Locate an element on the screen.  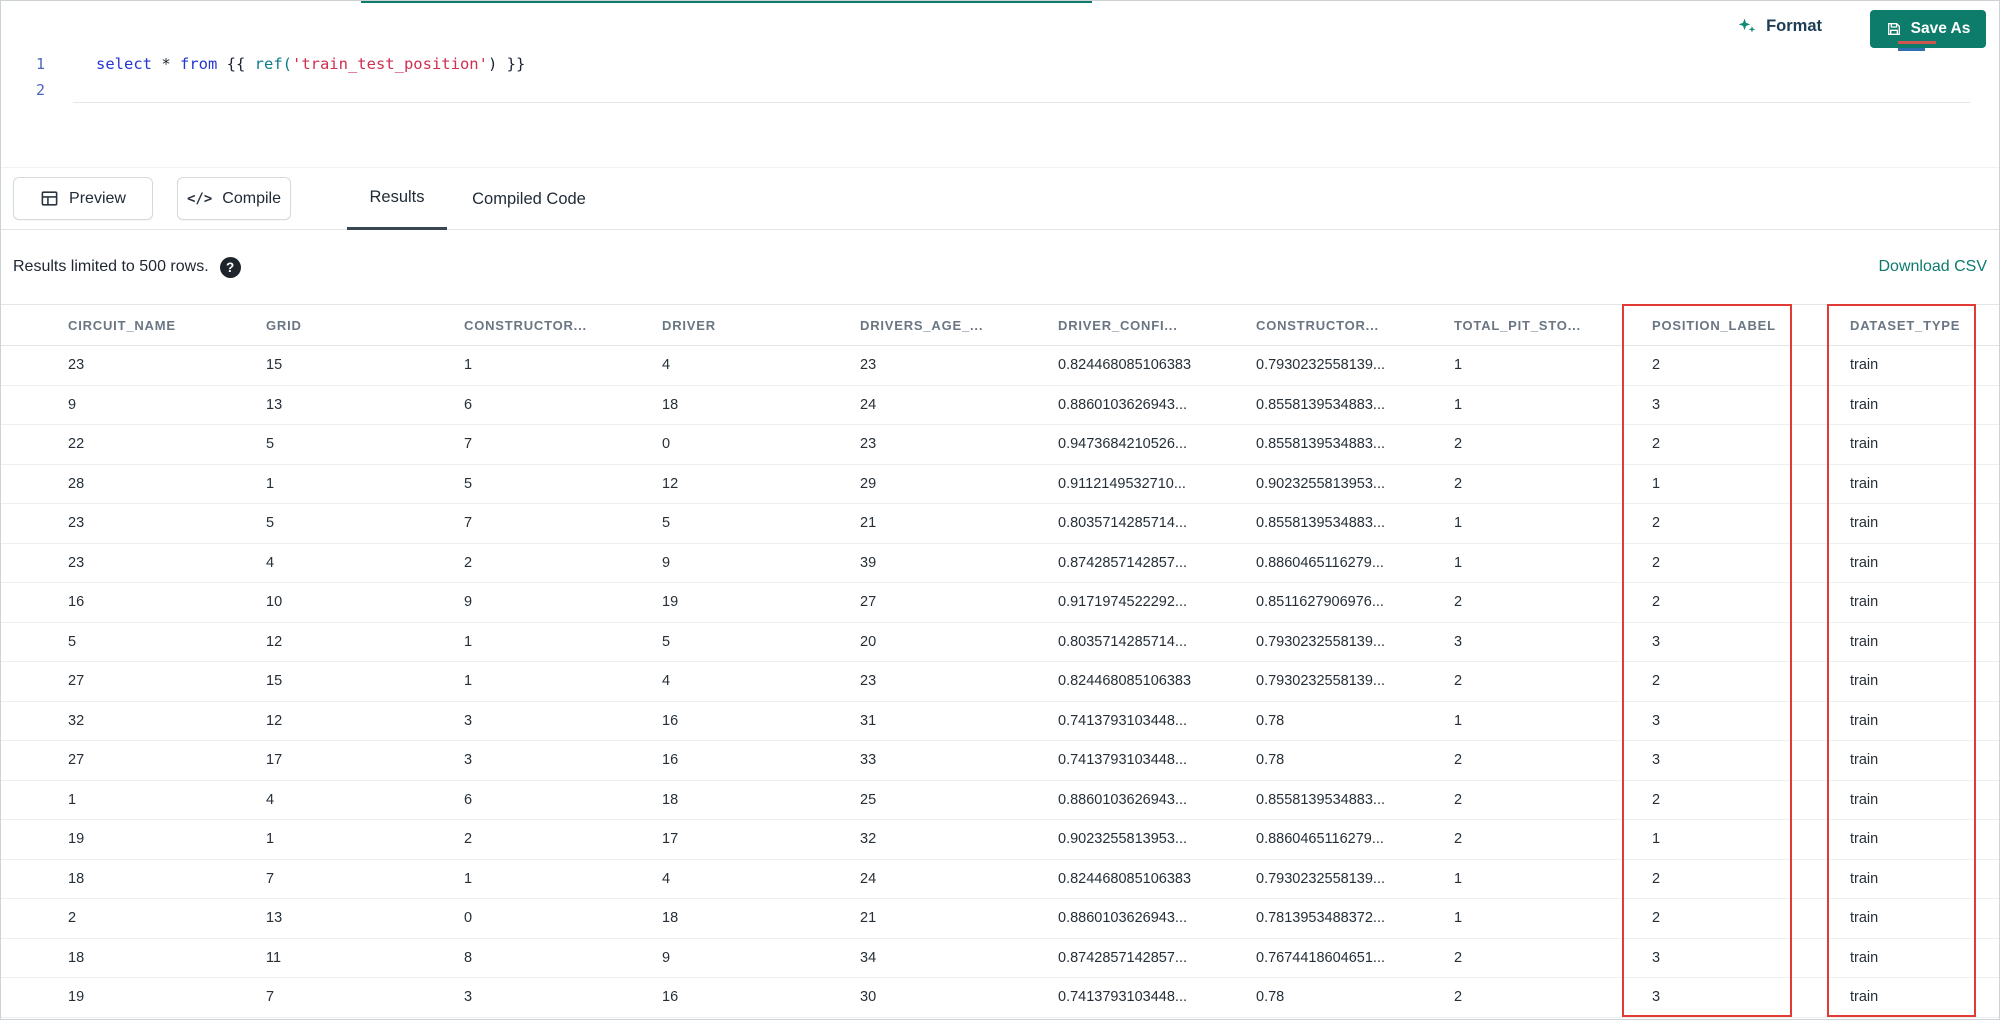
sql-token-open-braces: {{ is located at coordinates (236, 64).